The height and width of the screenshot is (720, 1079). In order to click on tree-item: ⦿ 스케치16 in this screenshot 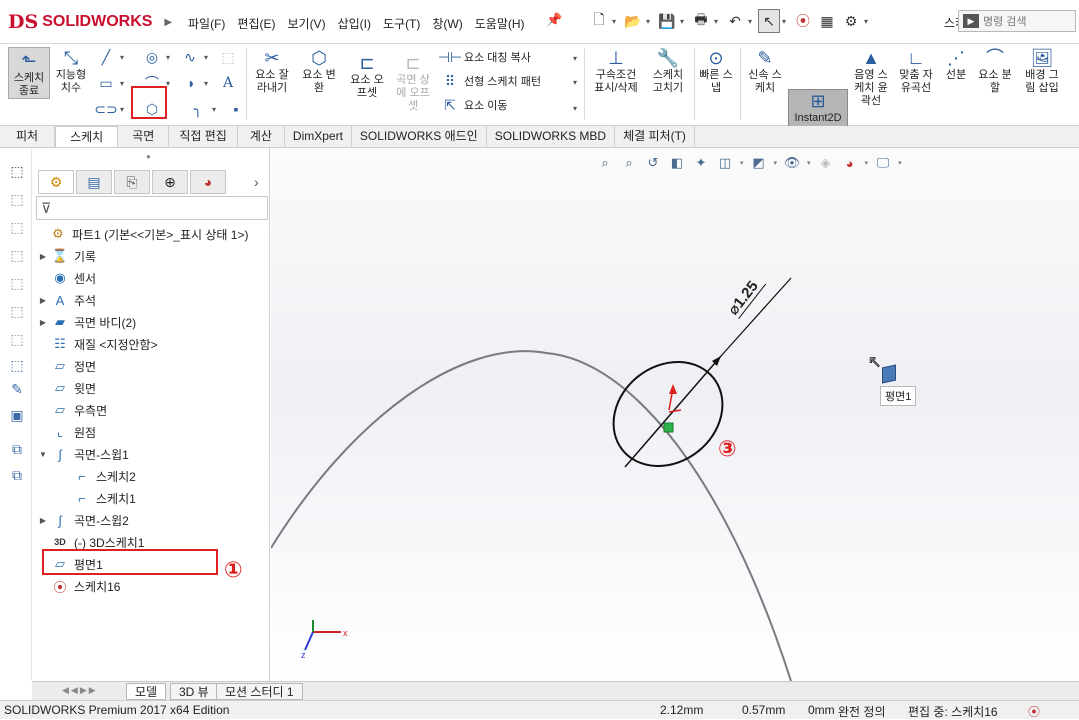, I will do `click(78, 586)`.